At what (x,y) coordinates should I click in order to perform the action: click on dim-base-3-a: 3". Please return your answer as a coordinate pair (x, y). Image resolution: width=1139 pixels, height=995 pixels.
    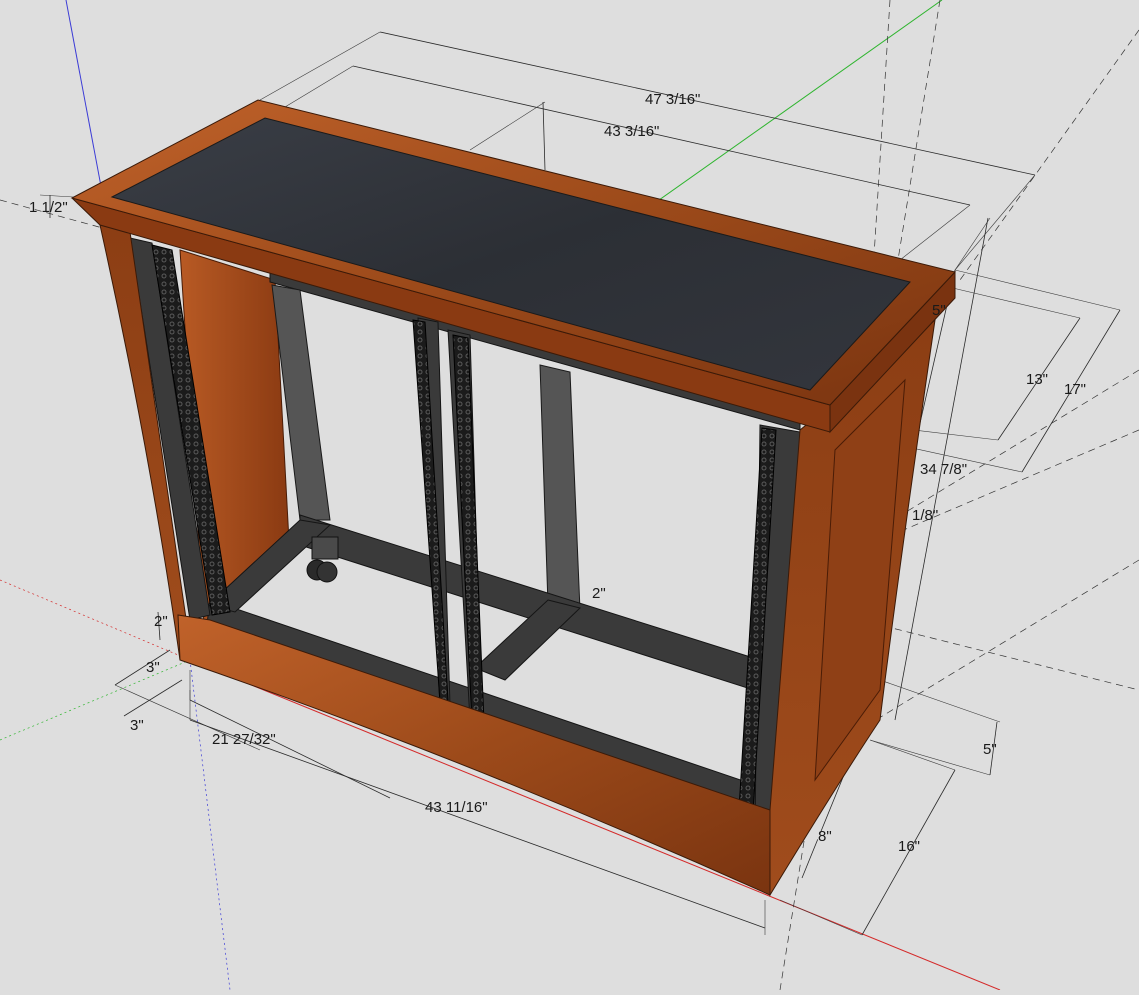
    Looking at the image, I should click on (153, 667).